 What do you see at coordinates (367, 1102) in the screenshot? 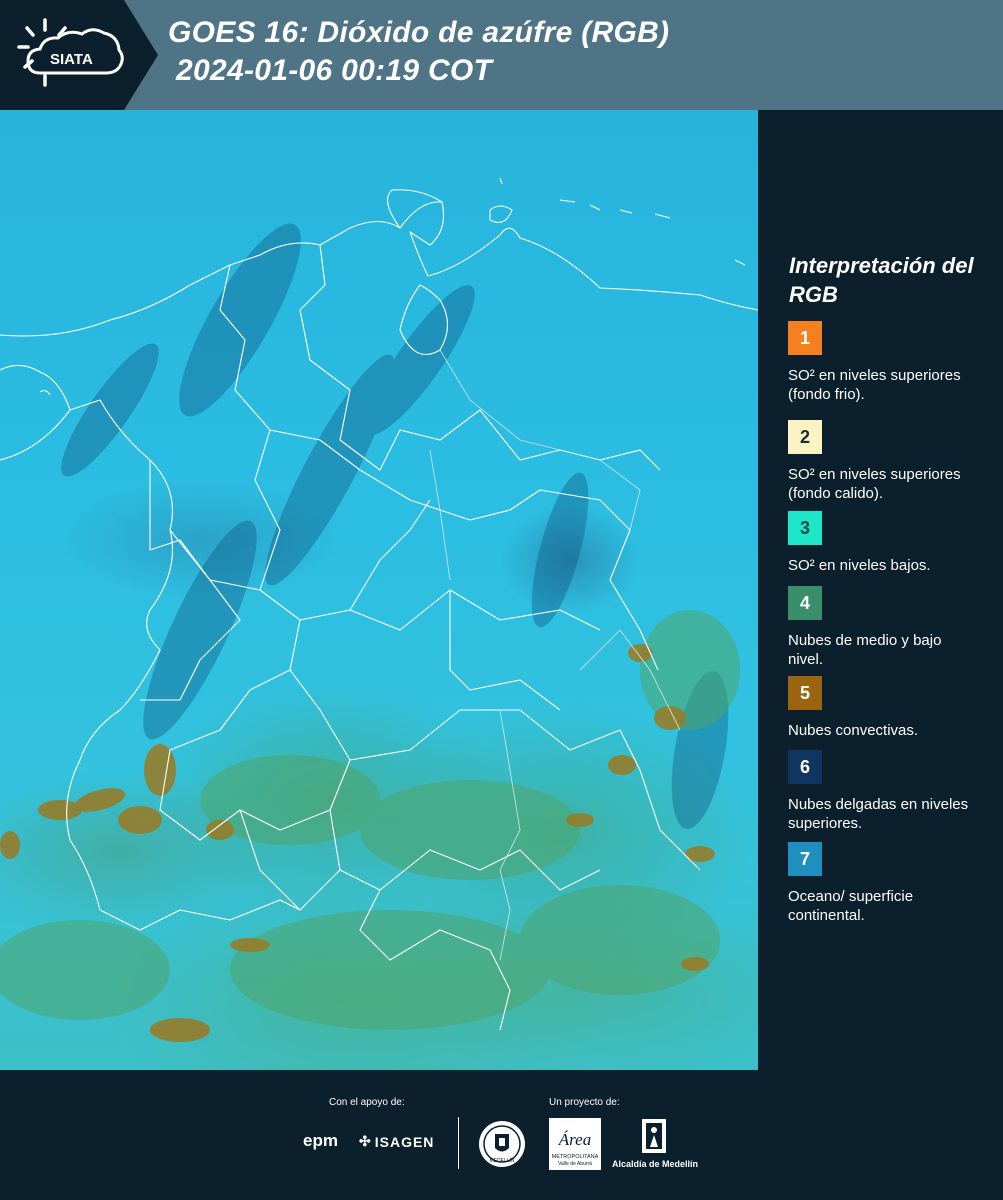
I see `support-label: Con el apoyo de:` at bounding box center [367, 1102].